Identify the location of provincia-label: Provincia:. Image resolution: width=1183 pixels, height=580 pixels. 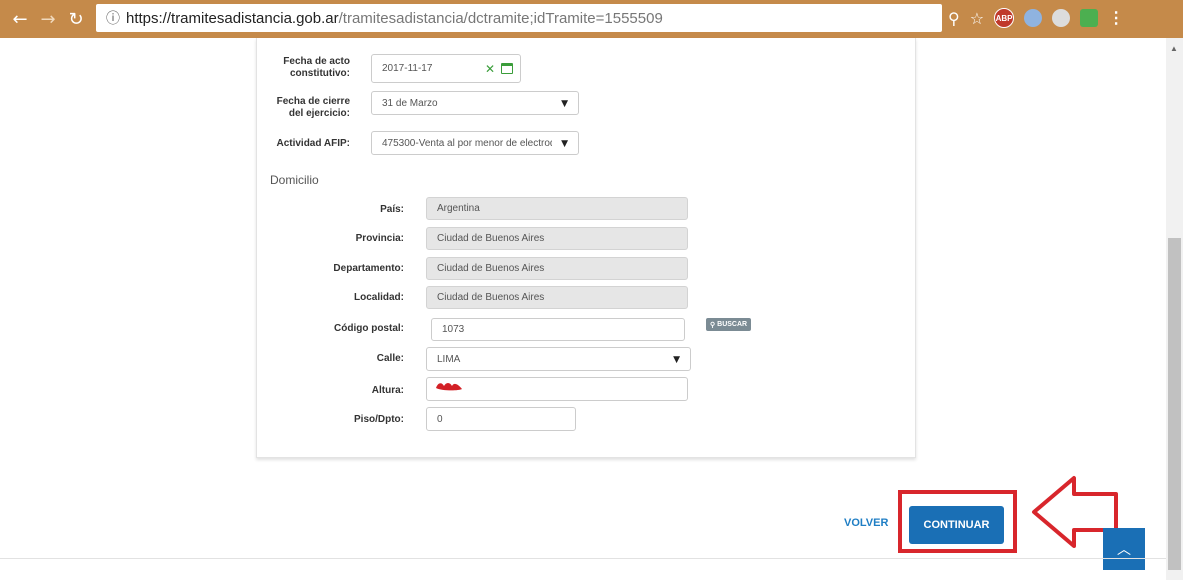
(379, 238).